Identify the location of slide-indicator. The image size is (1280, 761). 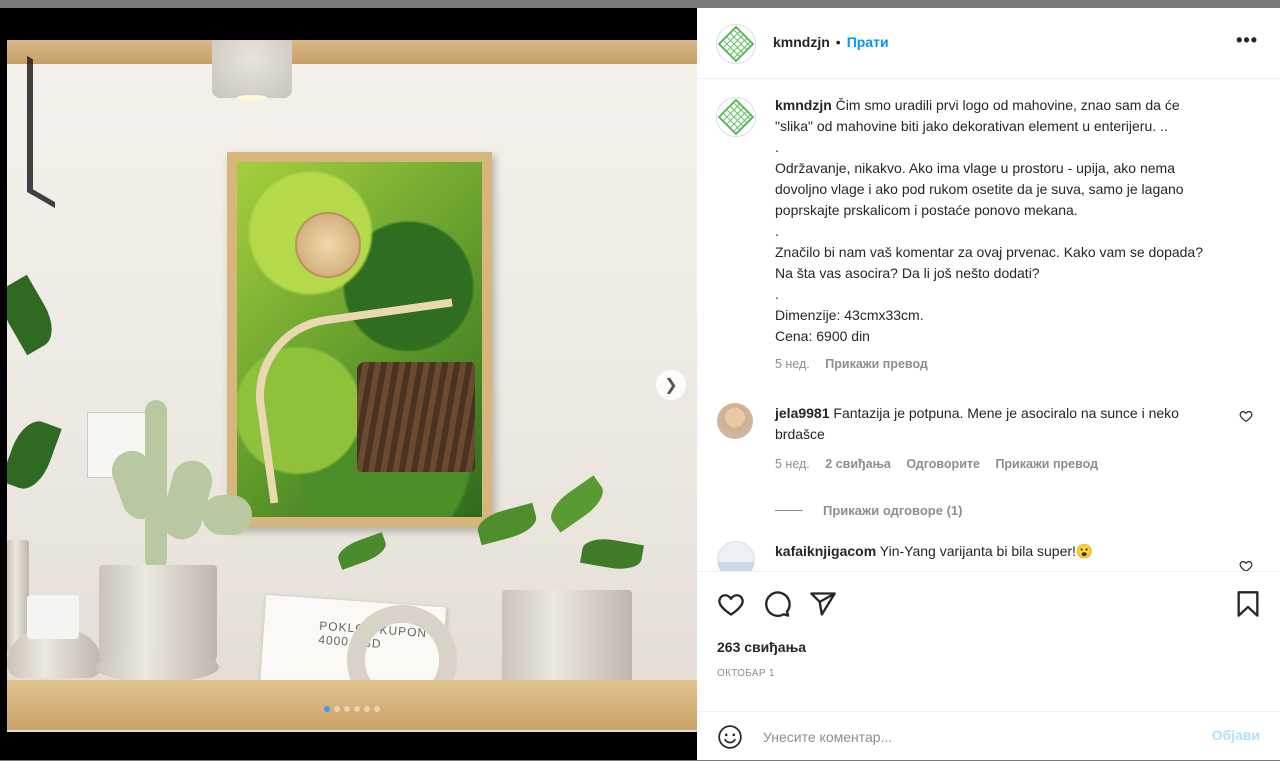
(352, 709).